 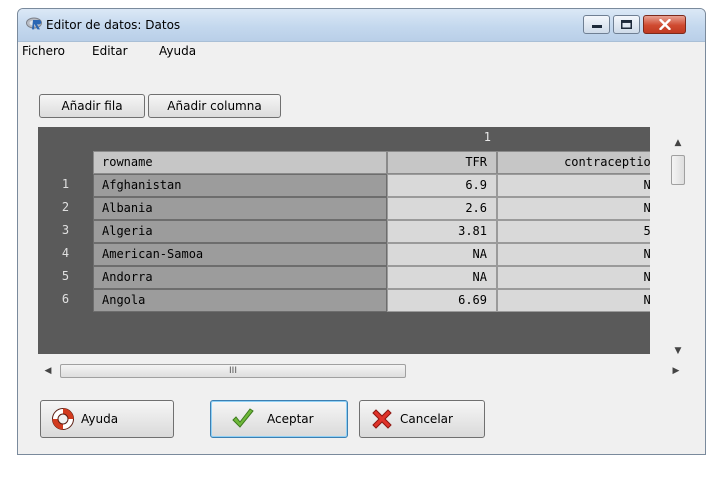 I want to click on scroll-grip: III, so click(x=233, y=371).